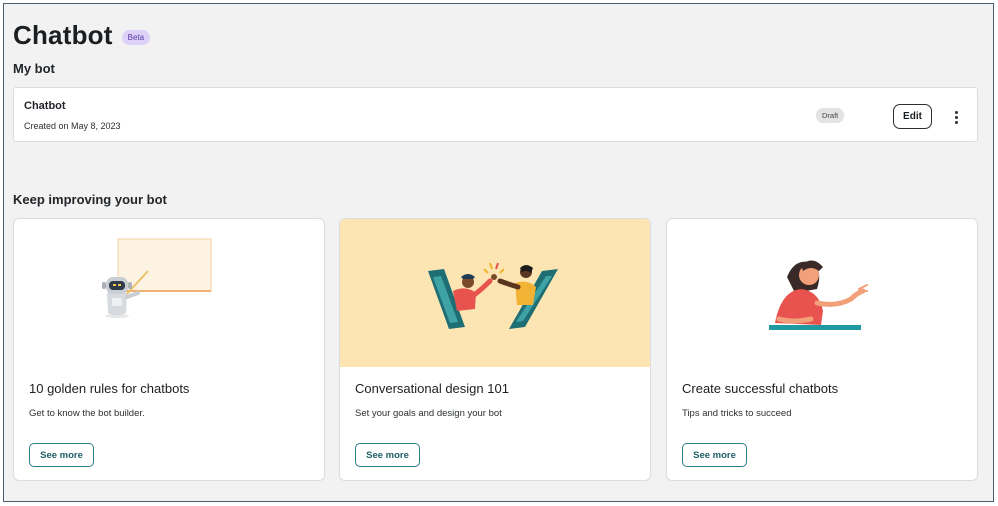  I want to click on woman-at-desk-illustration, so click(818, 295).